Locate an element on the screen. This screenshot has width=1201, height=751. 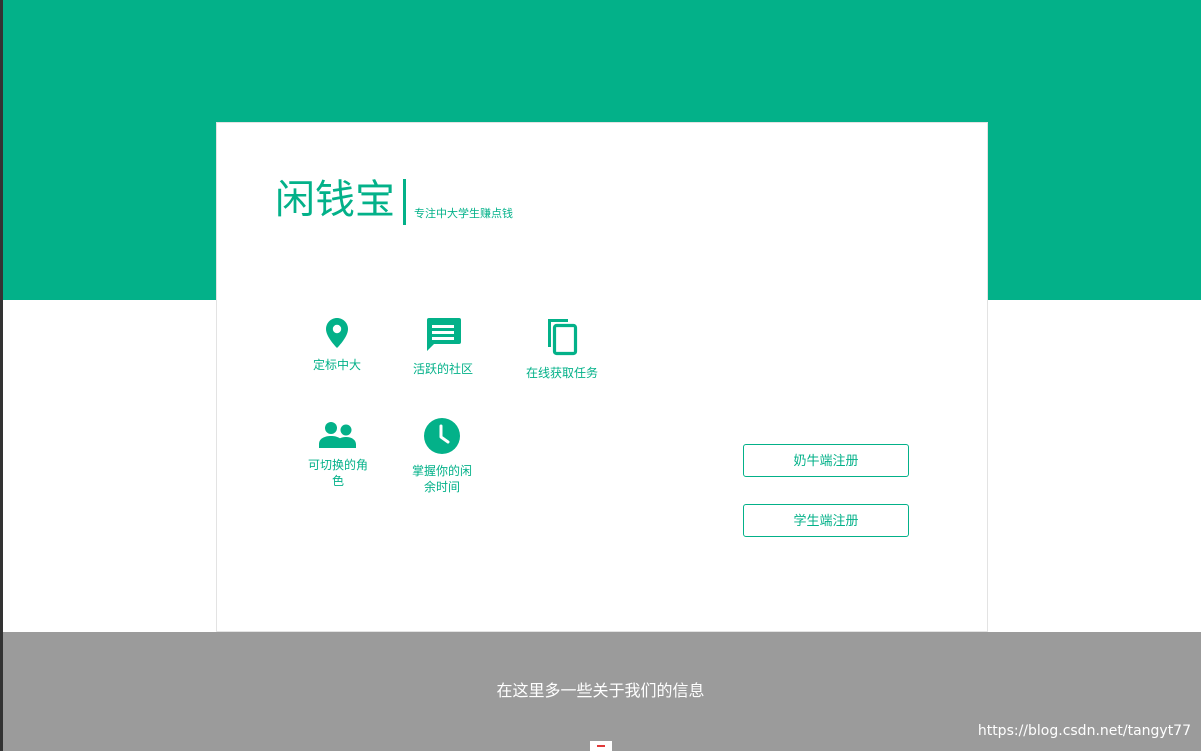
brand-title: 闲钱宝 is located at coordinates (335, 200).